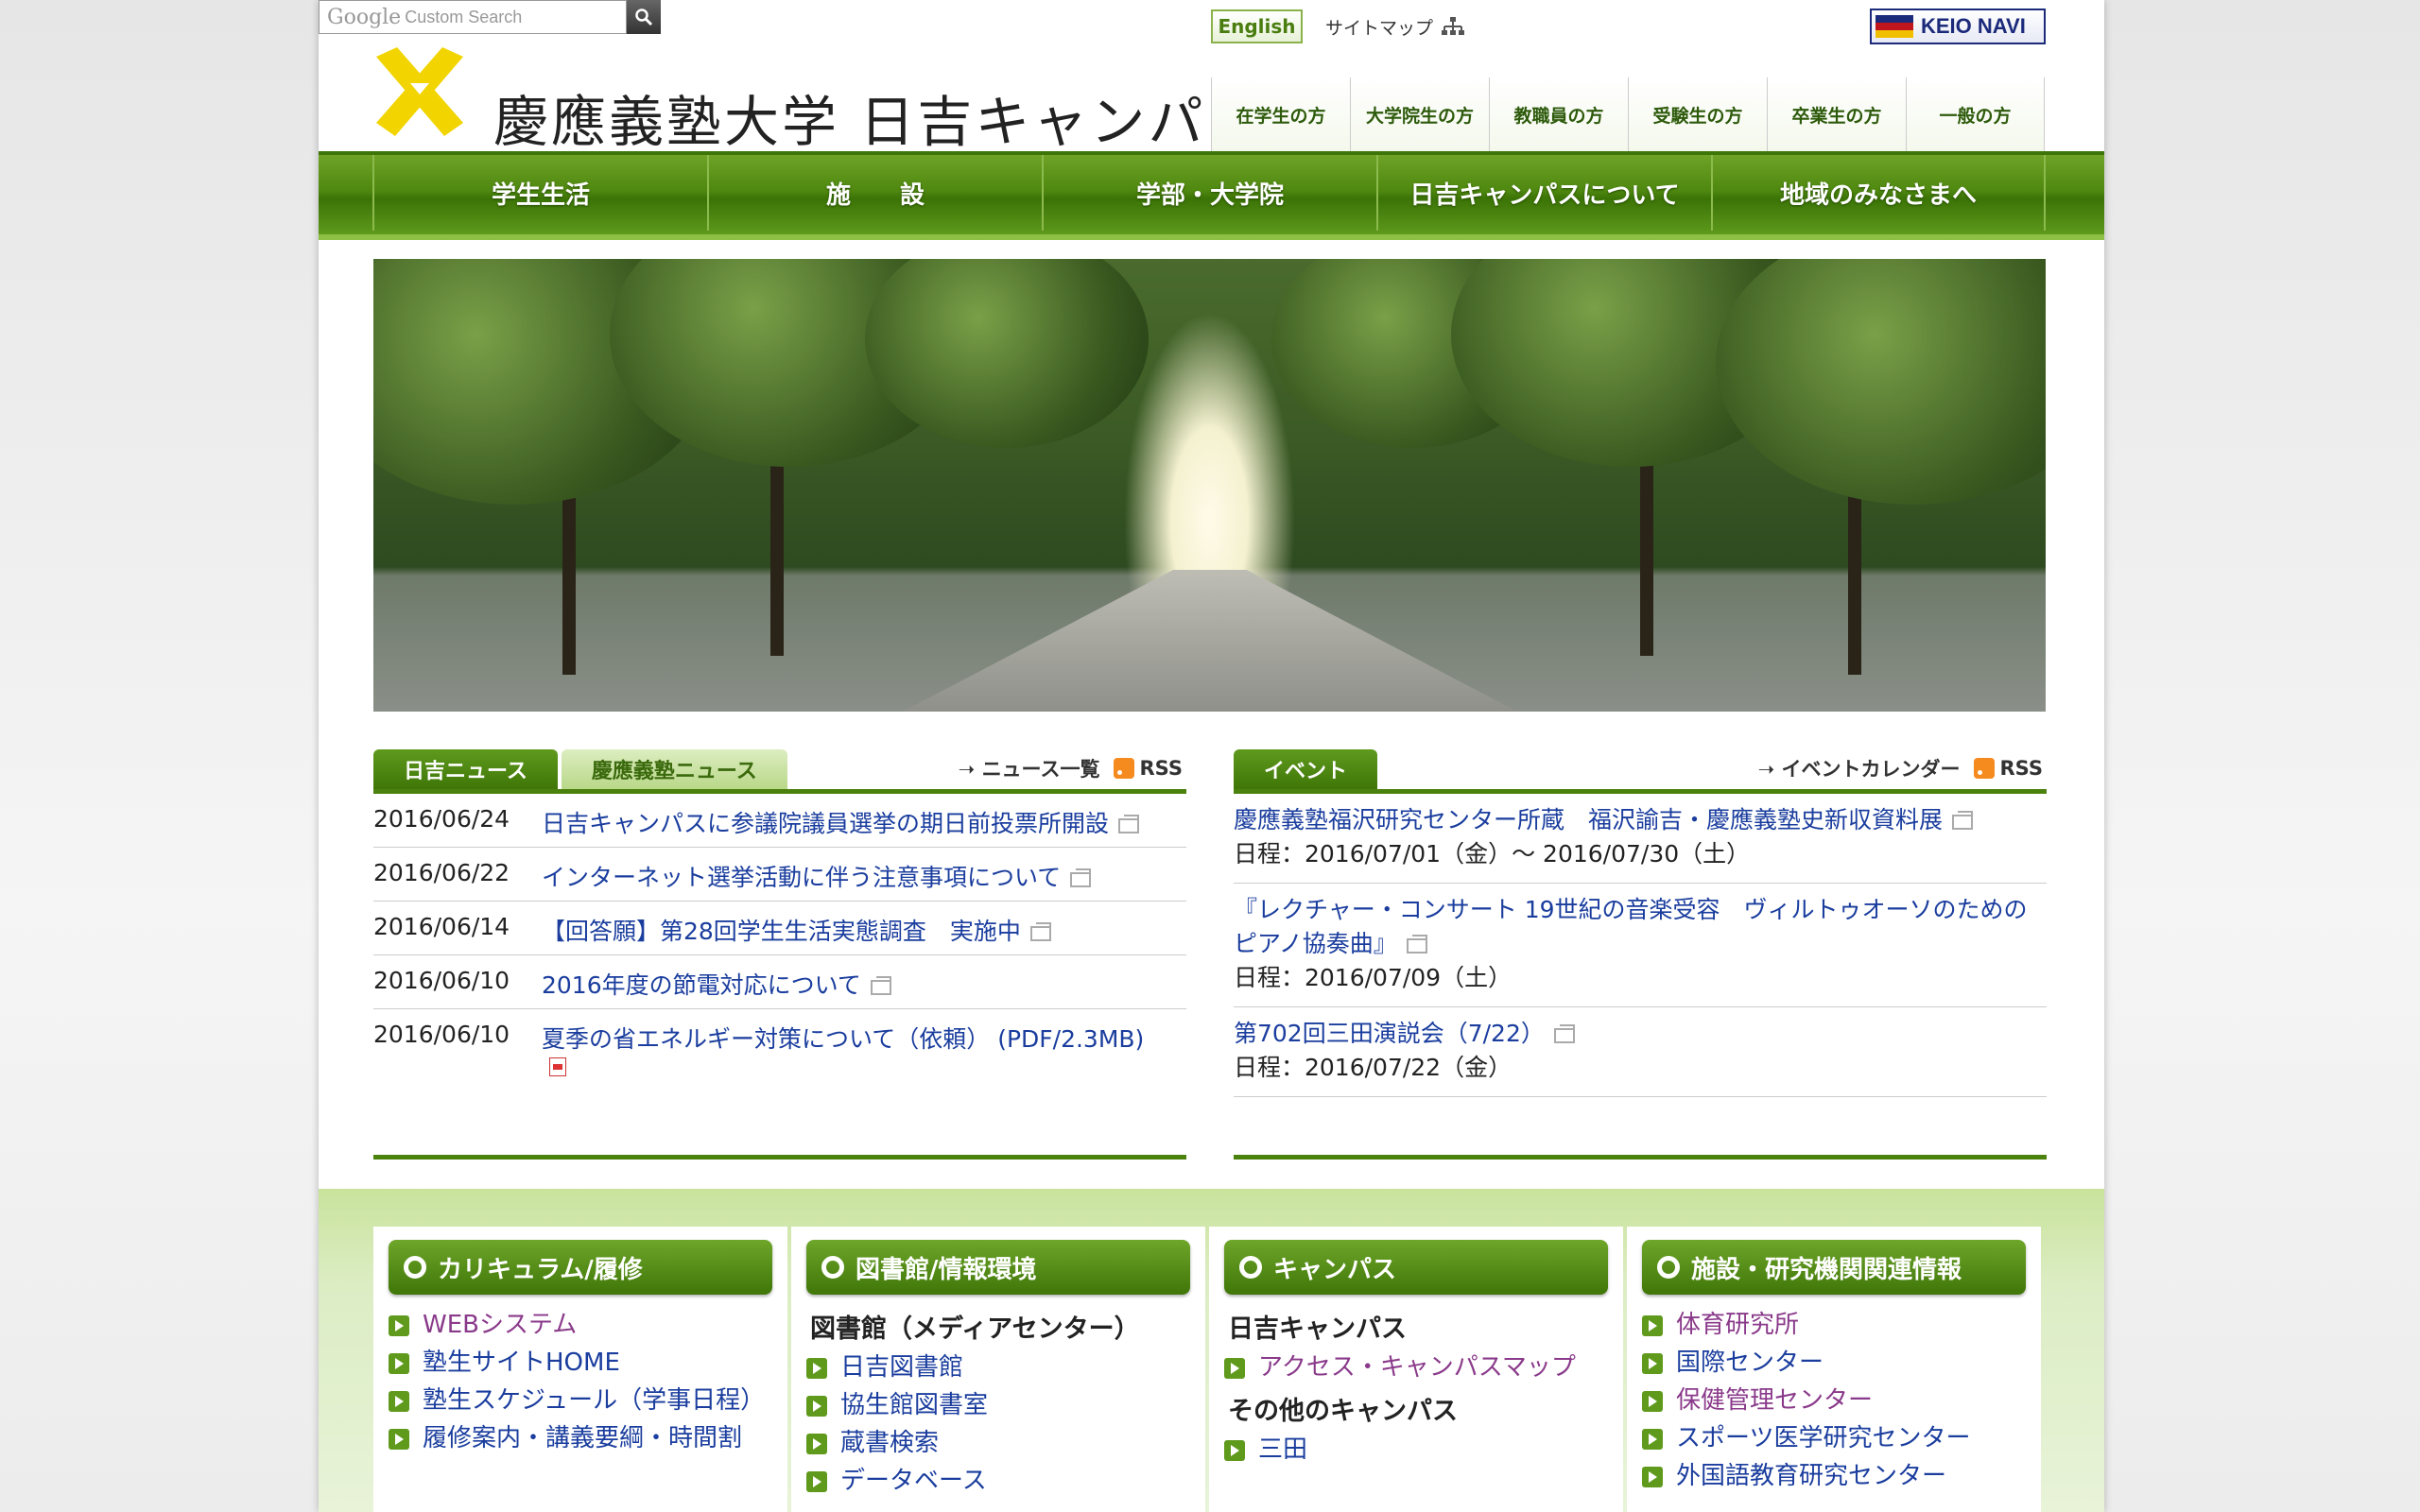 Image resolution: width=2420 pixels, height=1512 pixels. What do you see at coordinates (843, 1039) in the screenshot?
I see `news-title: 夏季の省エネルギー対策について（依頼） (PDF/2.3MB)` at bounding box center [843, 1039].